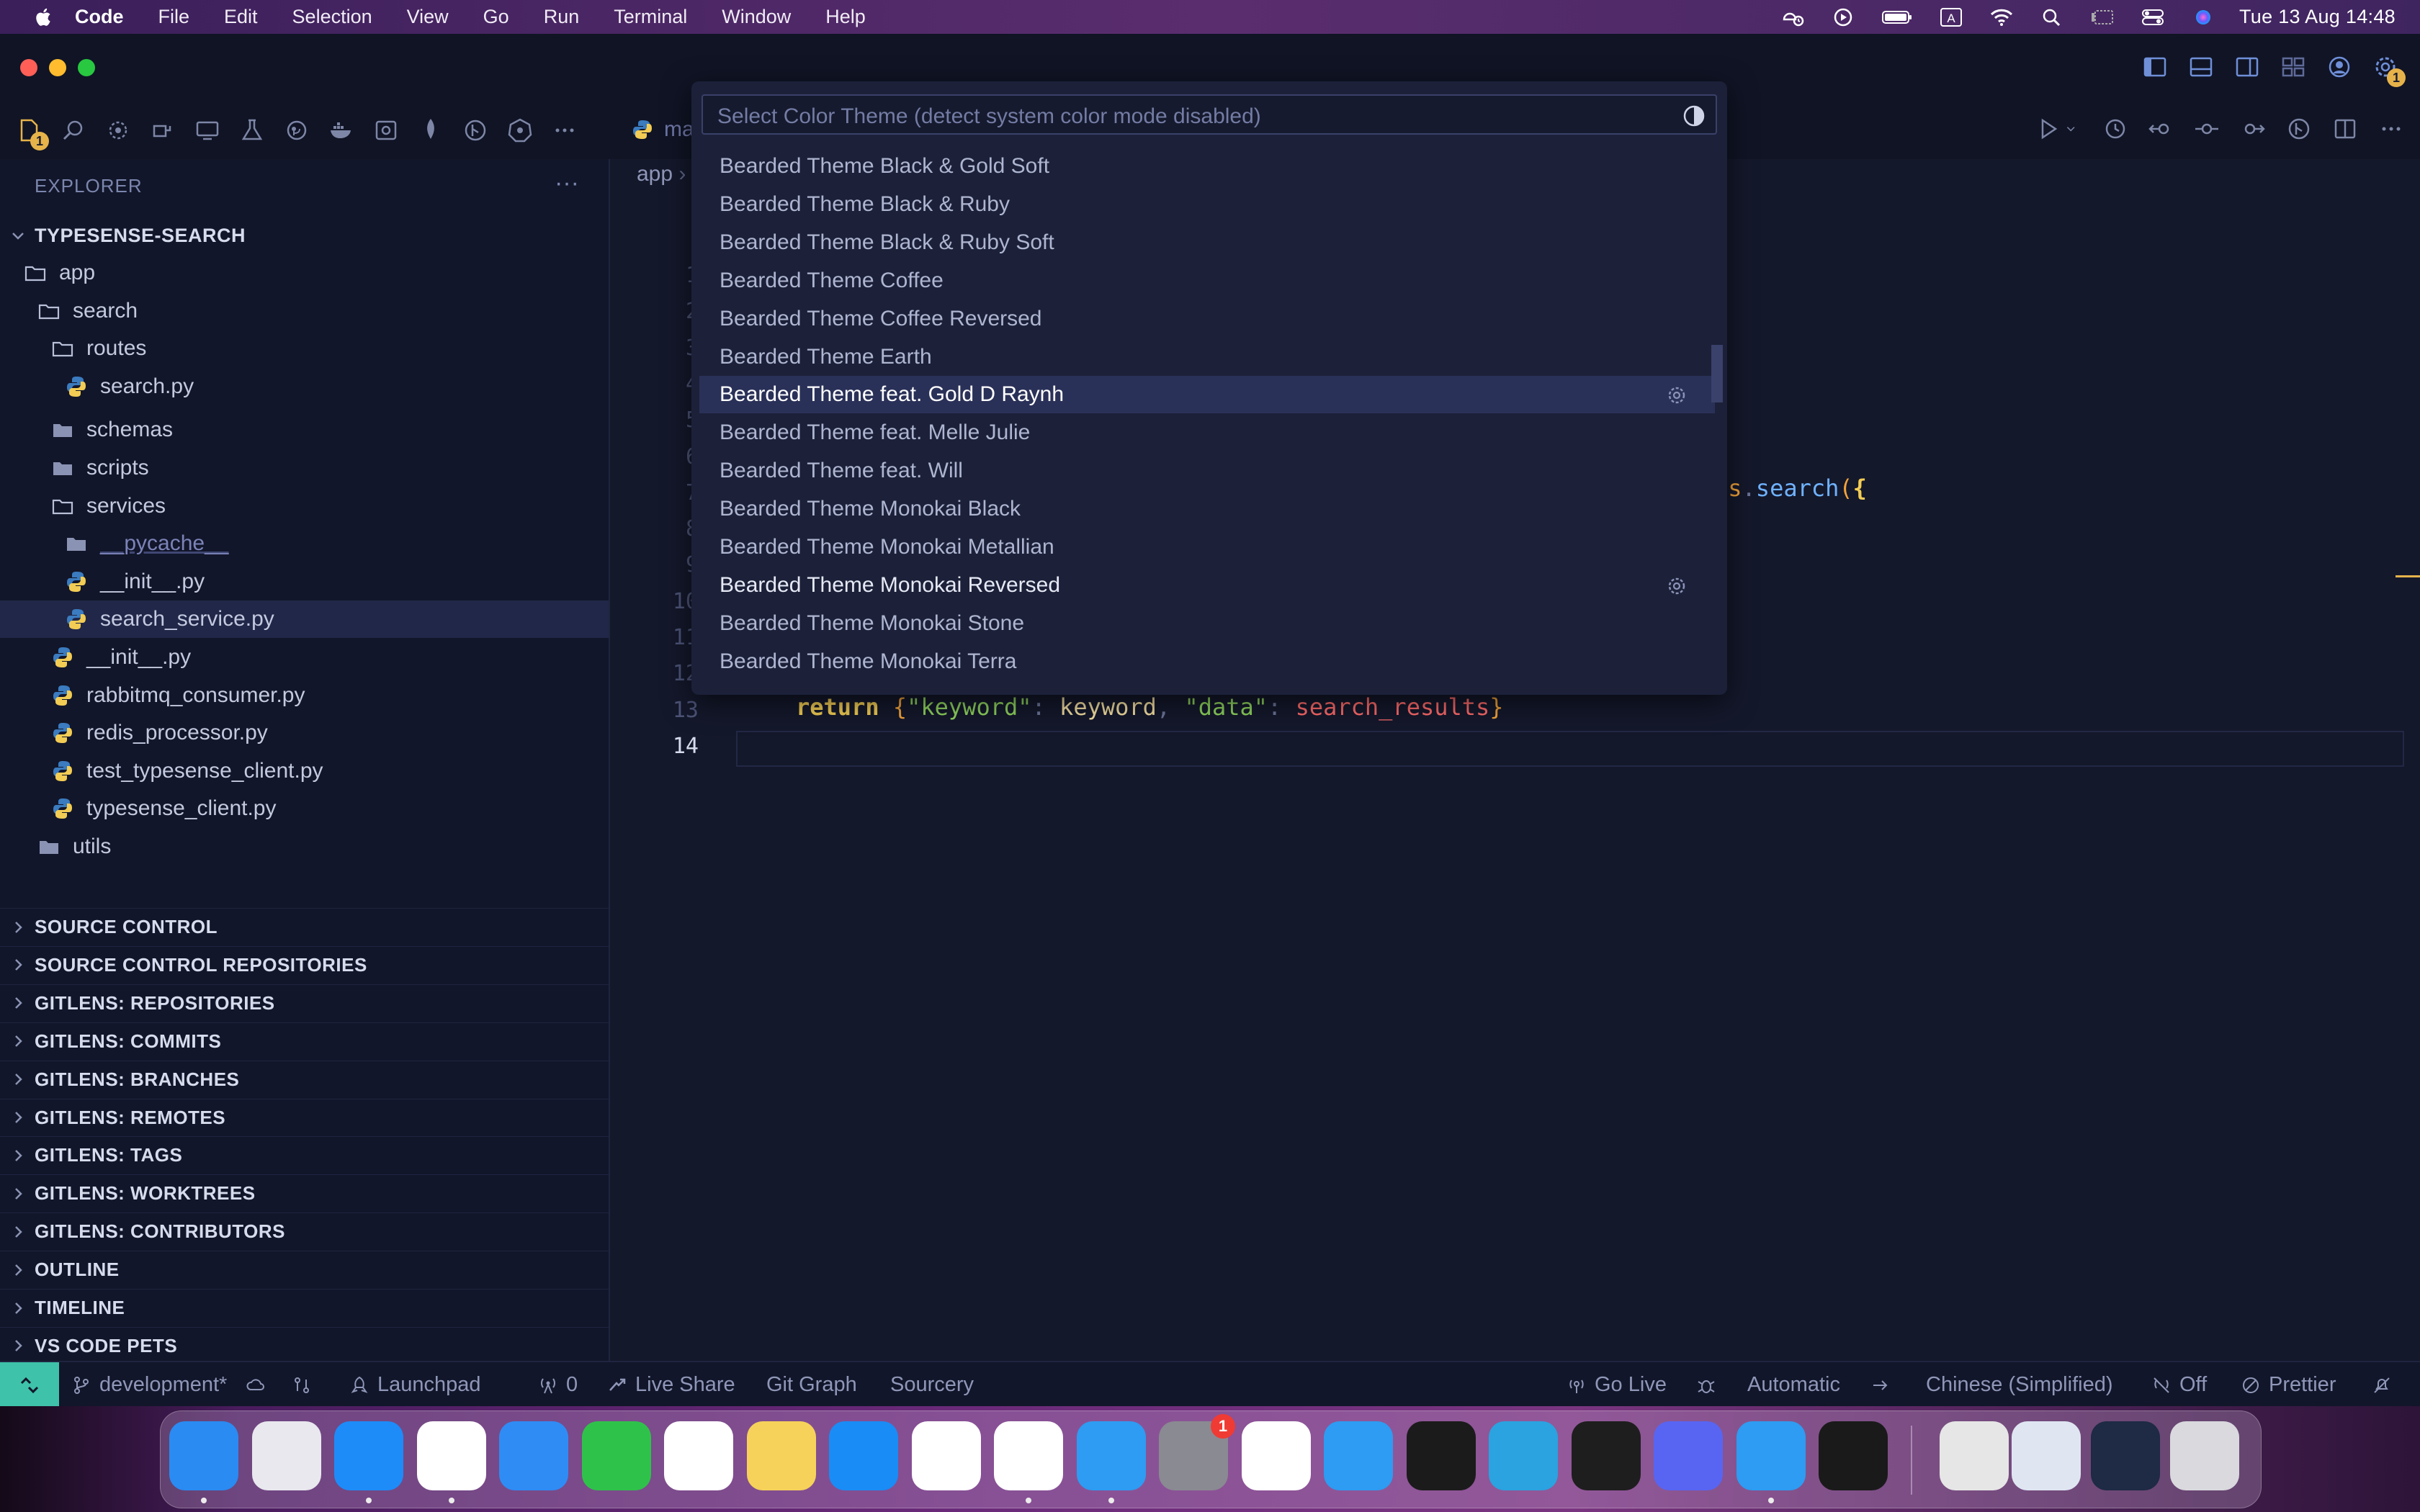  Describe the element at coordinates (304, 273) in the screenshot. I see `tree-folder: app` at that location.